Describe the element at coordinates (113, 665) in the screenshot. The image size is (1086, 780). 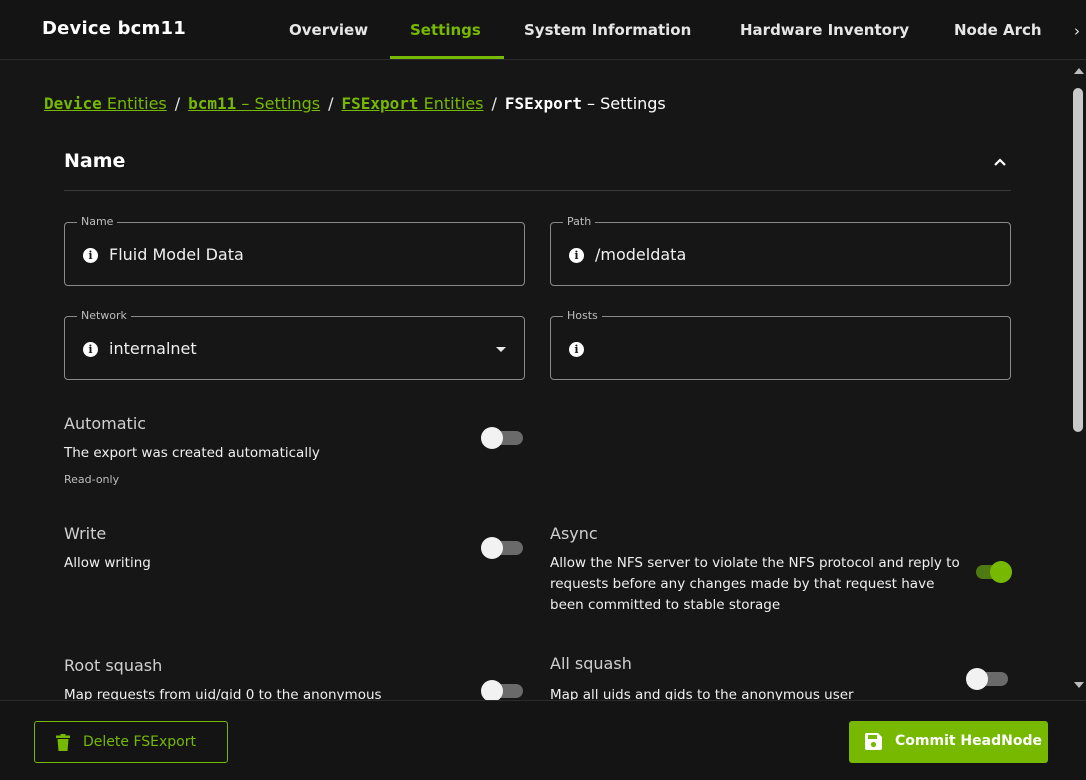
I see `root-squash-title: Root squash` at that location.